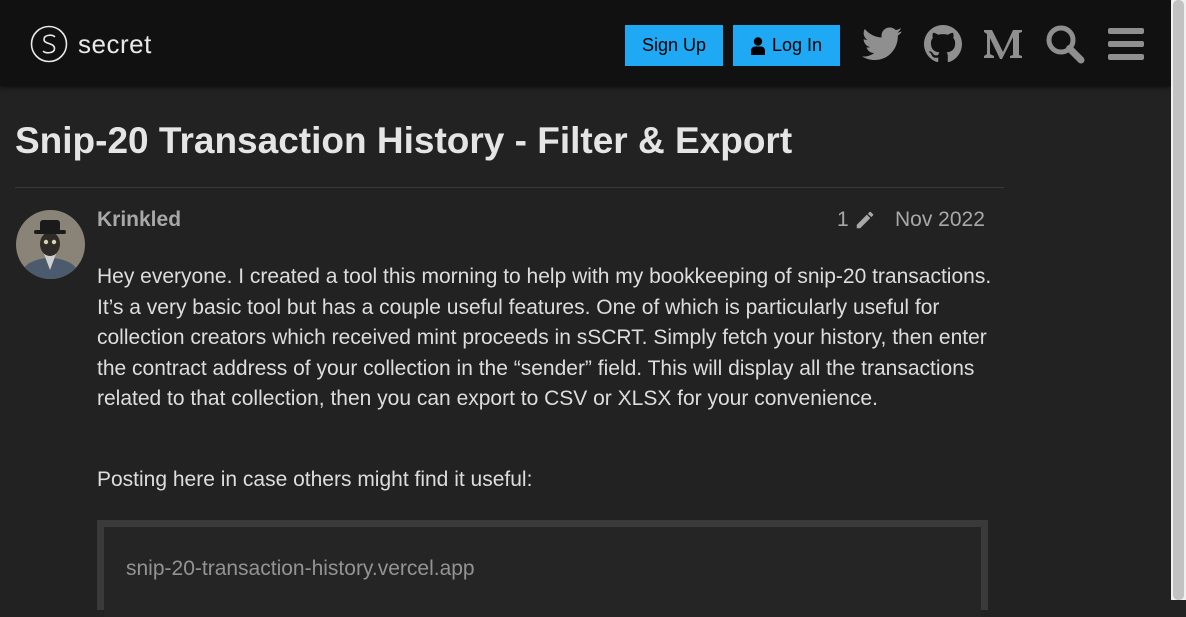  Describe the element at coordinates (1178, 300) in the screenshot. I see `scrollbar-thumb` at that location.